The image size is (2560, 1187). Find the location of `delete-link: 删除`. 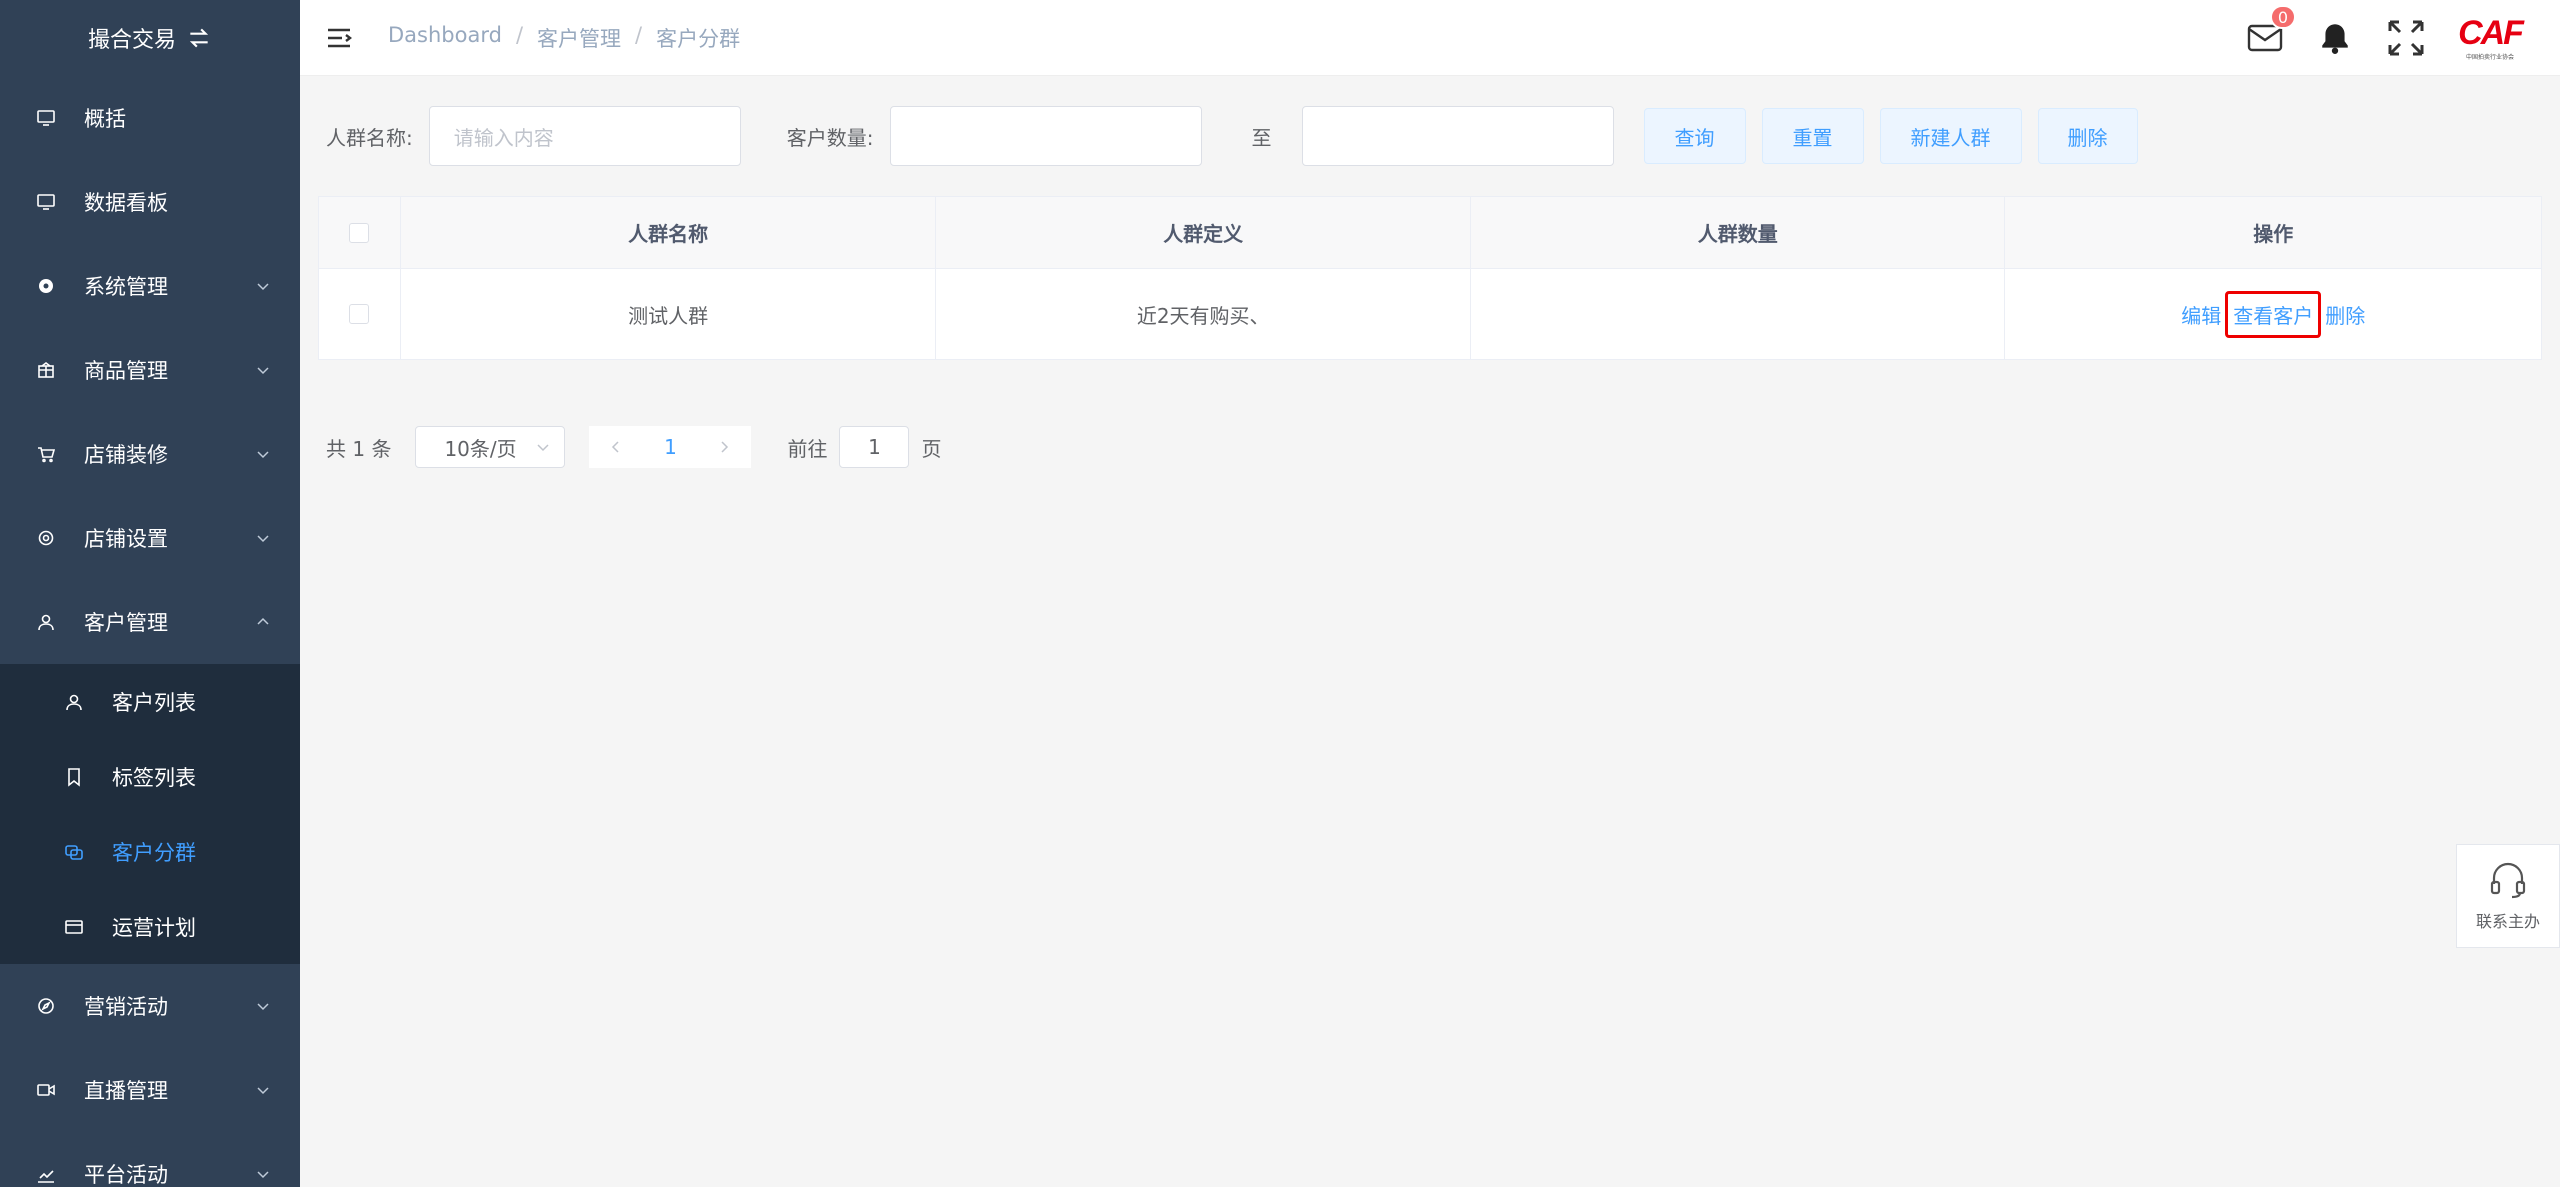

delete-link: 删除 is located at coordinates (2345, 314).